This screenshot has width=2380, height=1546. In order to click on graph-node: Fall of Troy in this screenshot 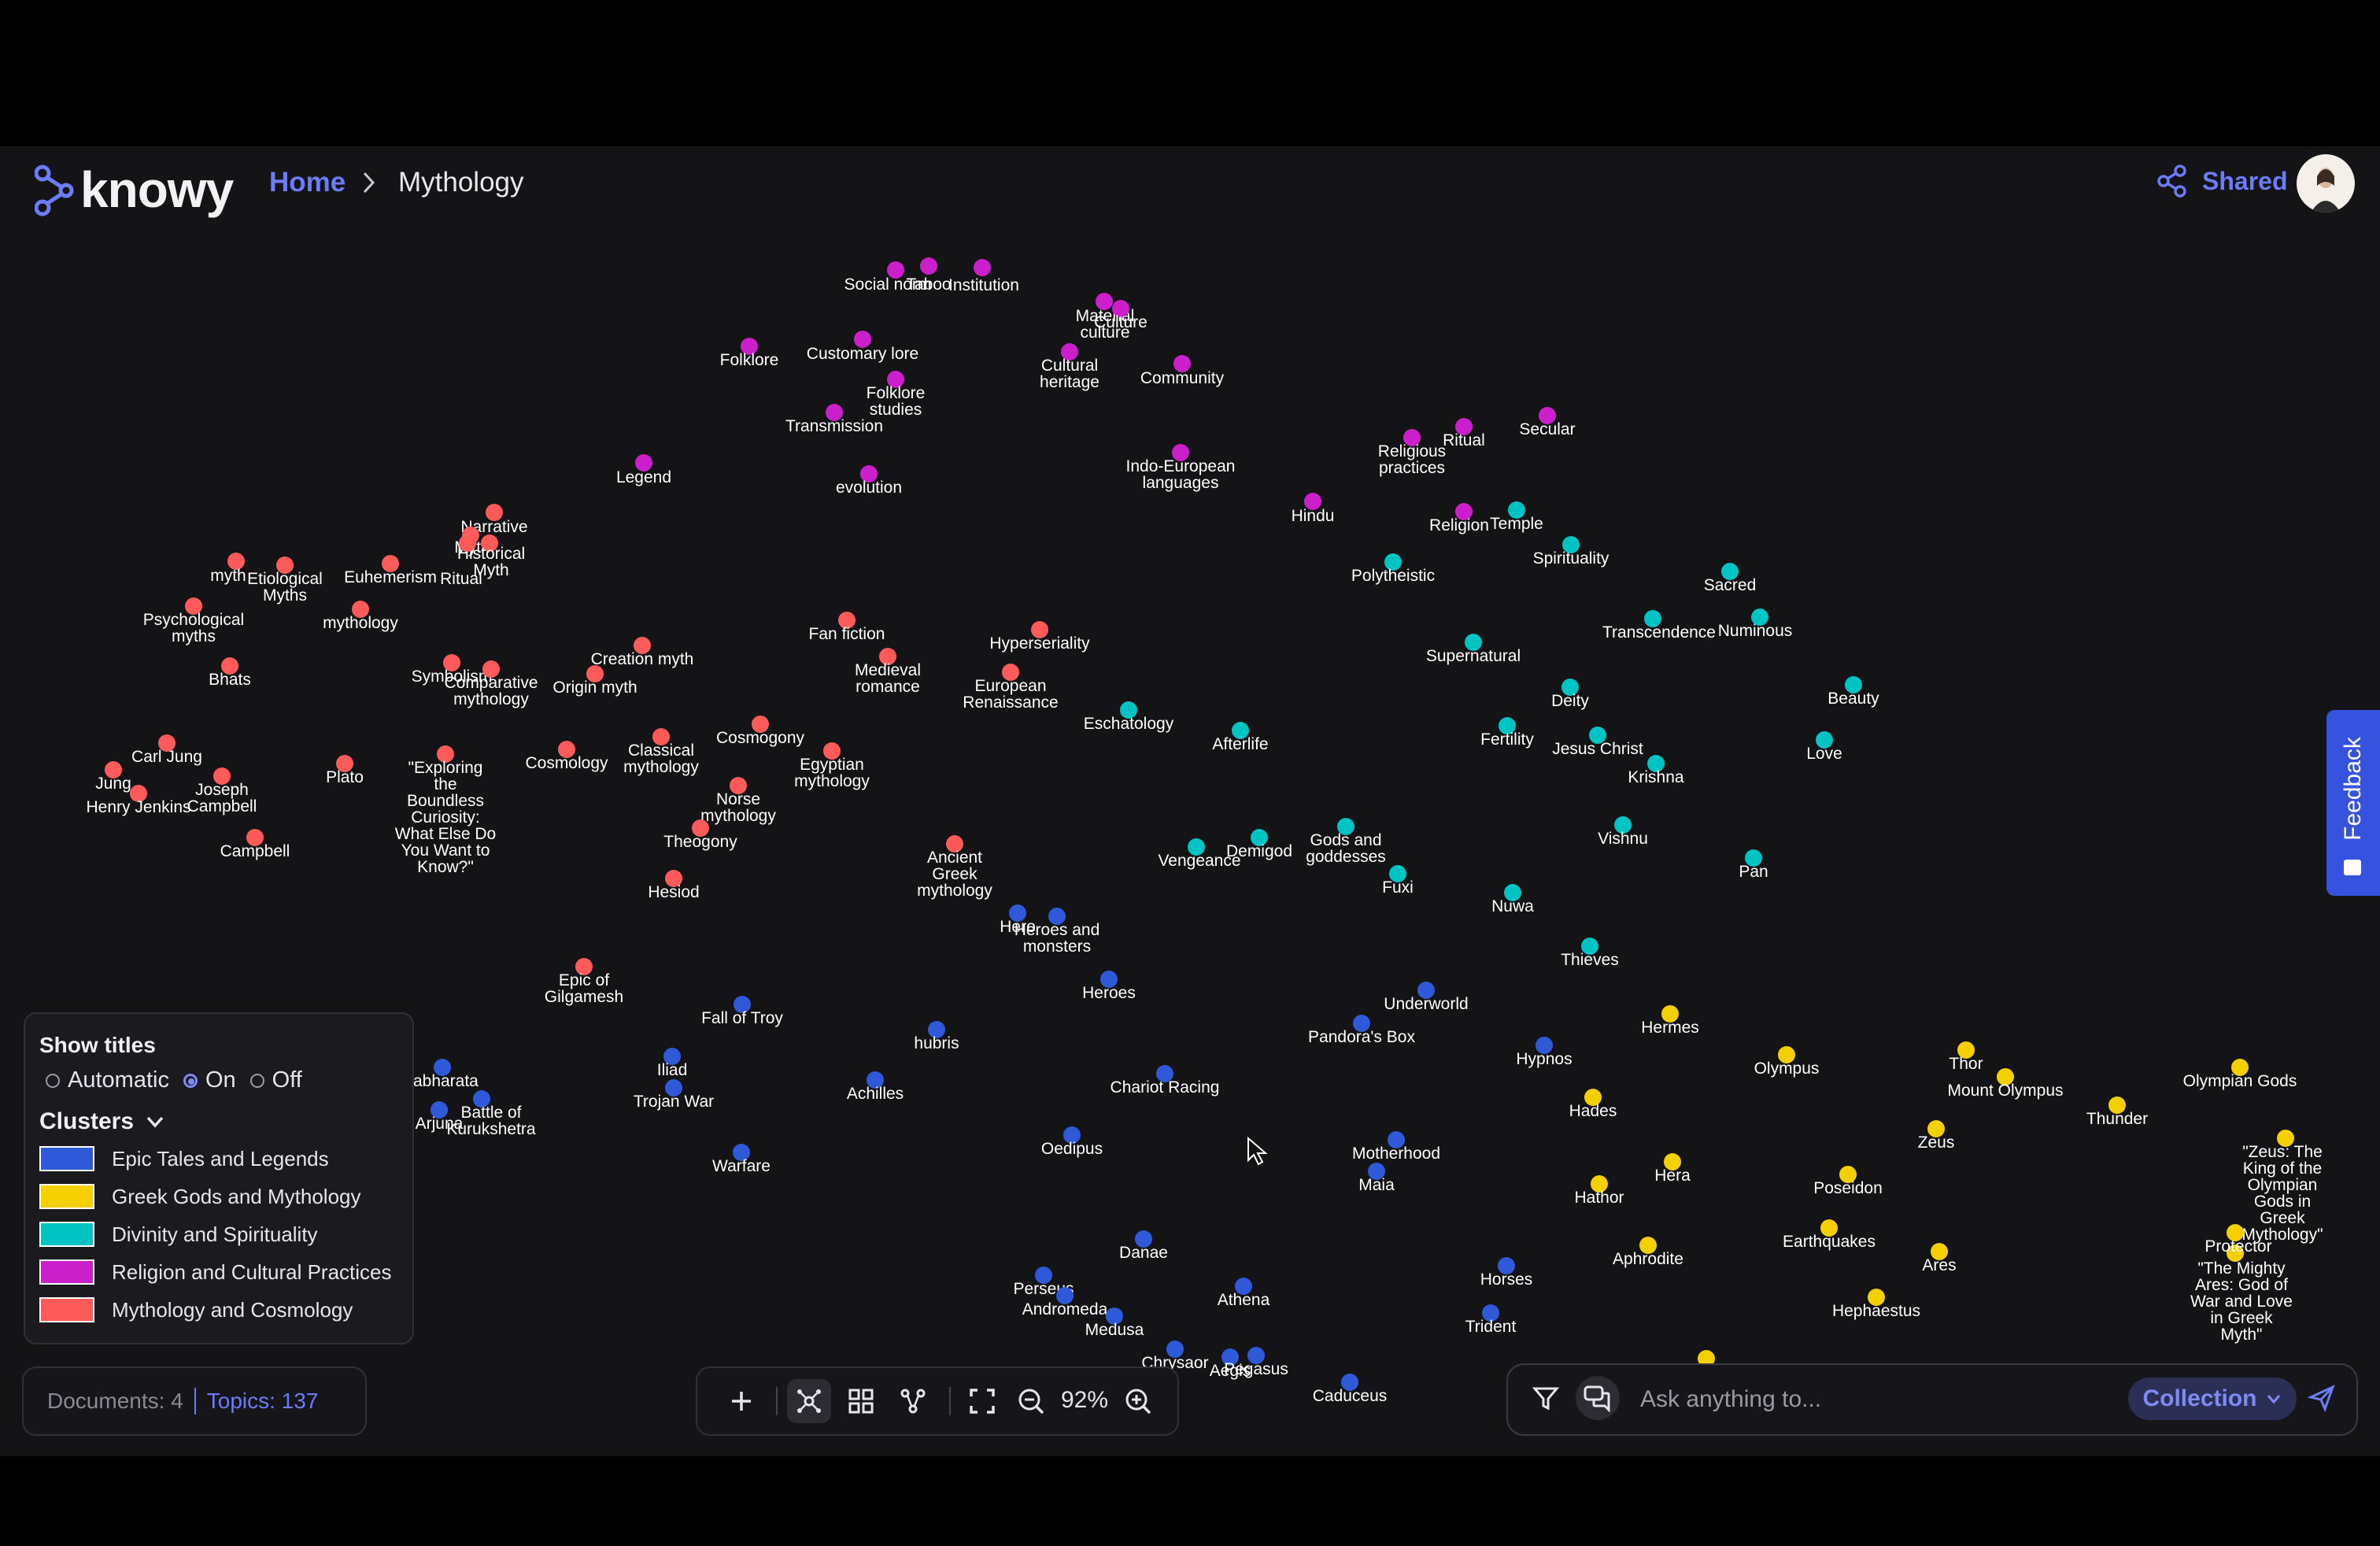, I will do `click(742, 1011)`.